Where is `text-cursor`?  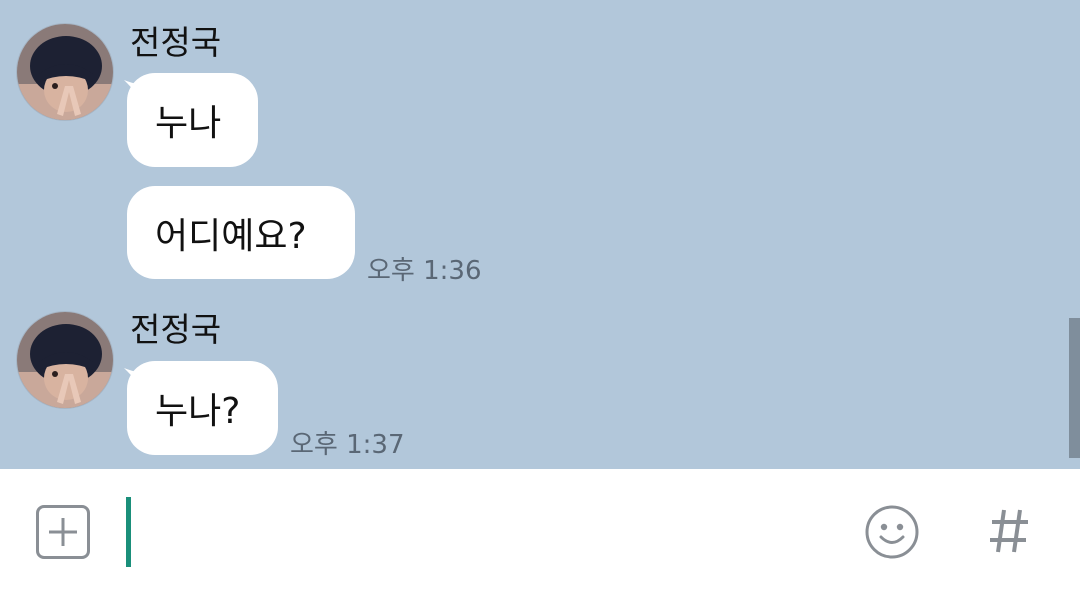 text-cursor is located at coordinates (128, 532).